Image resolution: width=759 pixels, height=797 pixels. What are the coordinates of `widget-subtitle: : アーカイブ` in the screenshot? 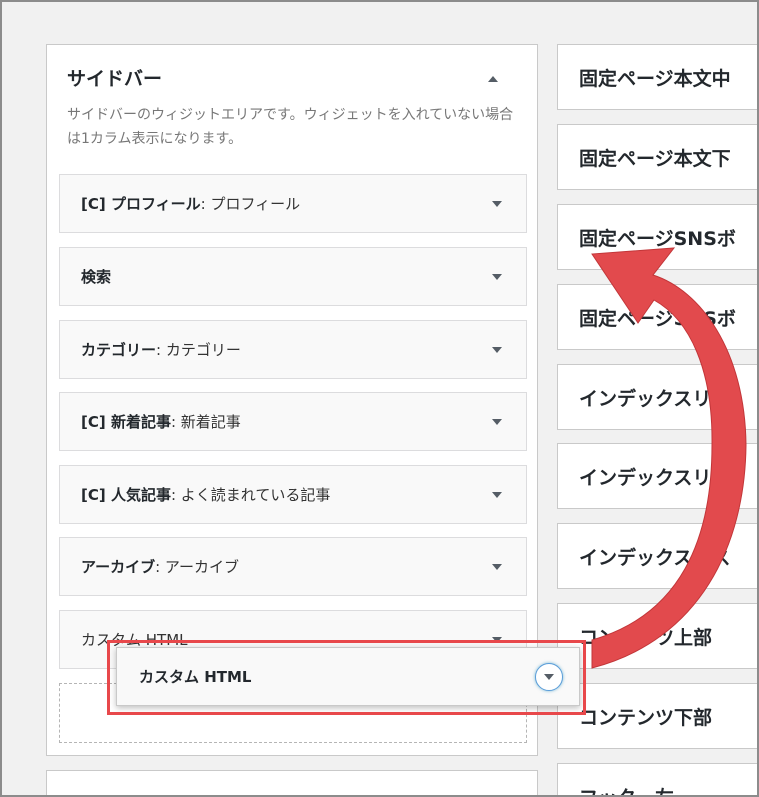 It's located at (197, 567).